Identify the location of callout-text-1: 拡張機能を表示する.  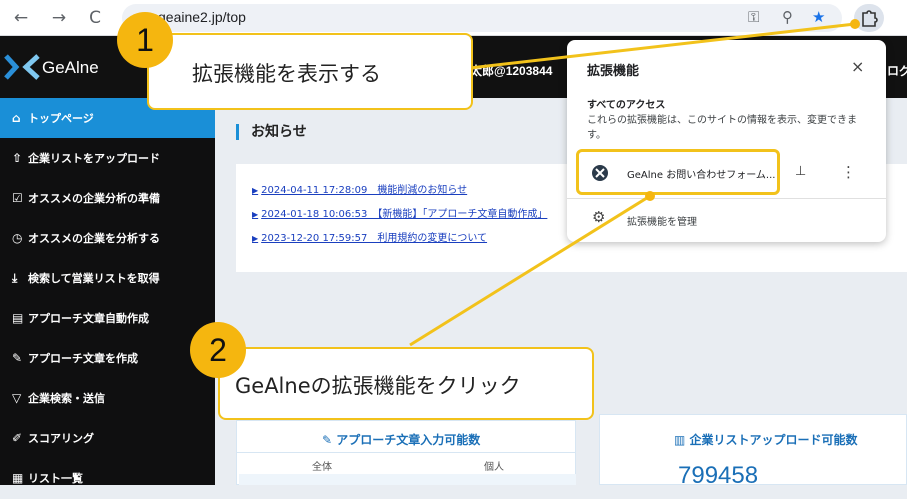
(286, 74).